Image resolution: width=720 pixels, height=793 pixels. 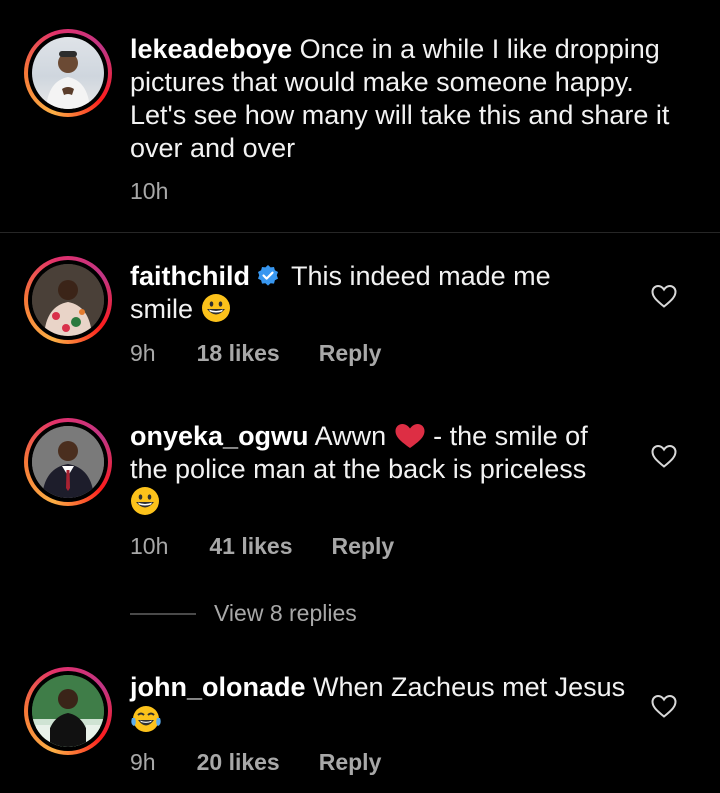 What do you see at coordinates (149, 191) in the screenshot?
I see `post-time: 10h` at bounding box center [149, 191].